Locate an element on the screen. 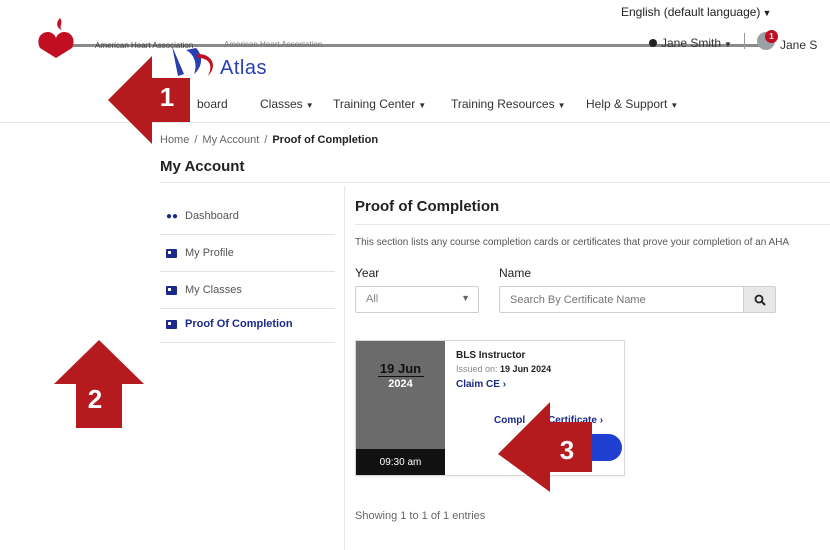  nav-training-center-label: Training Center is located at coordinates (374, 104).